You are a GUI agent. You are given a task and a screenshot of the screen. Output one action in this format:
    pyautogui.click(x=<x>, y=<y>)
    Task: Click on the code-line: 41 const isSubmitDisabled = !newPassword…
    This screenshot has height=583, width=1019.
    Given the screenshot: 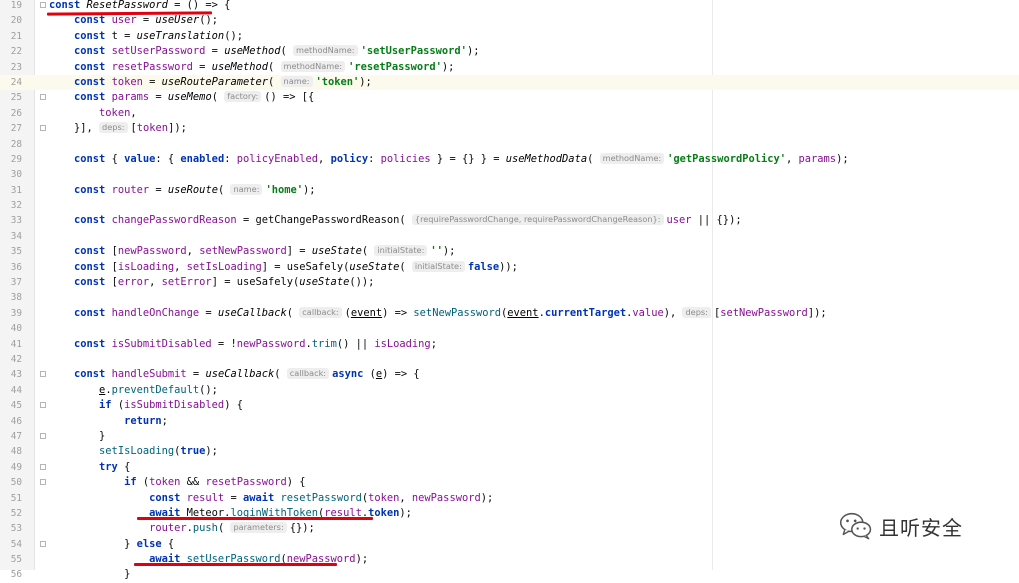 What is the action you would take?
    pyautogui.click(x=509, y=344)
    